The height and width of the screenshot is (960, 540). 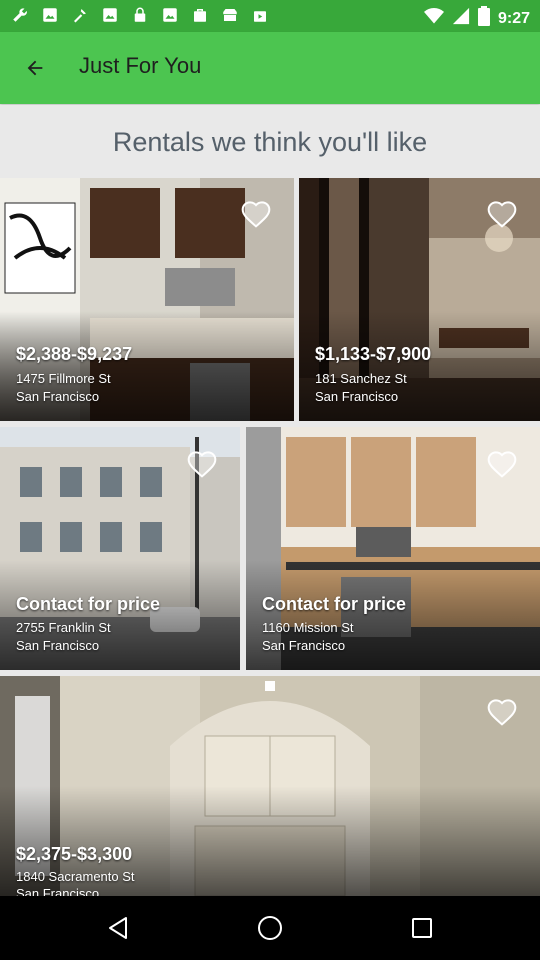 I want to click on page-title: Just For You, so click(x=140, y=65).